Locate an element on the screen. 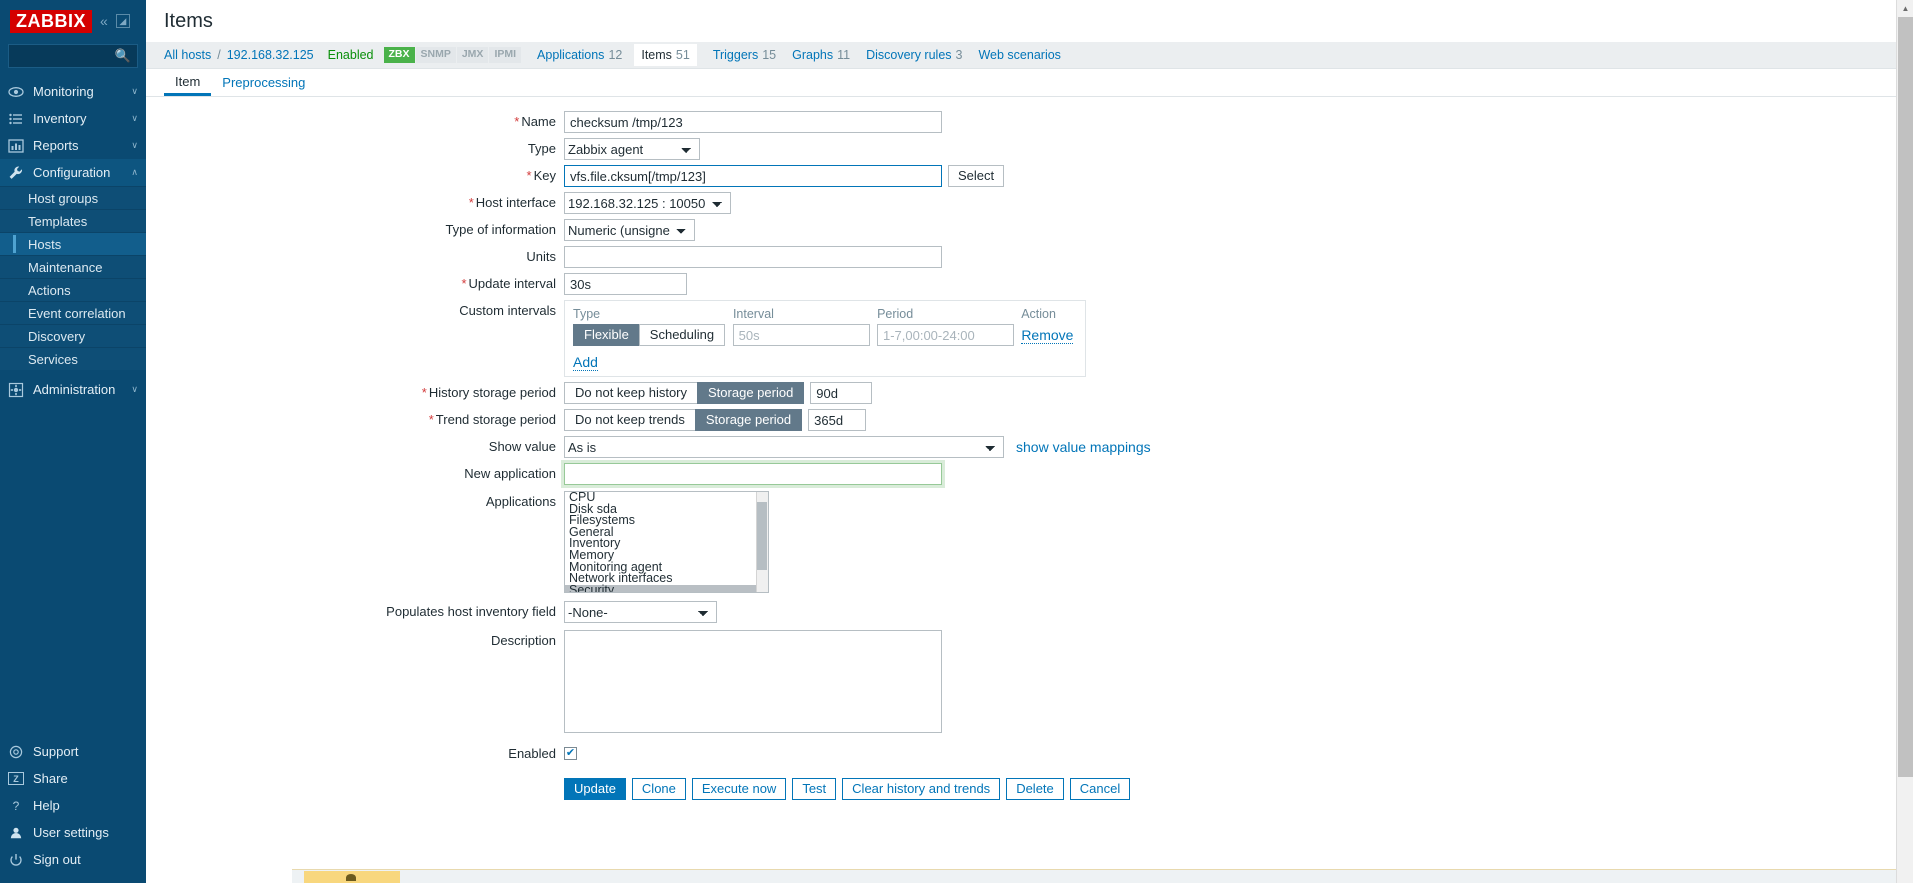 This screenshot has width=1913, height=883. notification-chip is located at coordinates (352, 877).